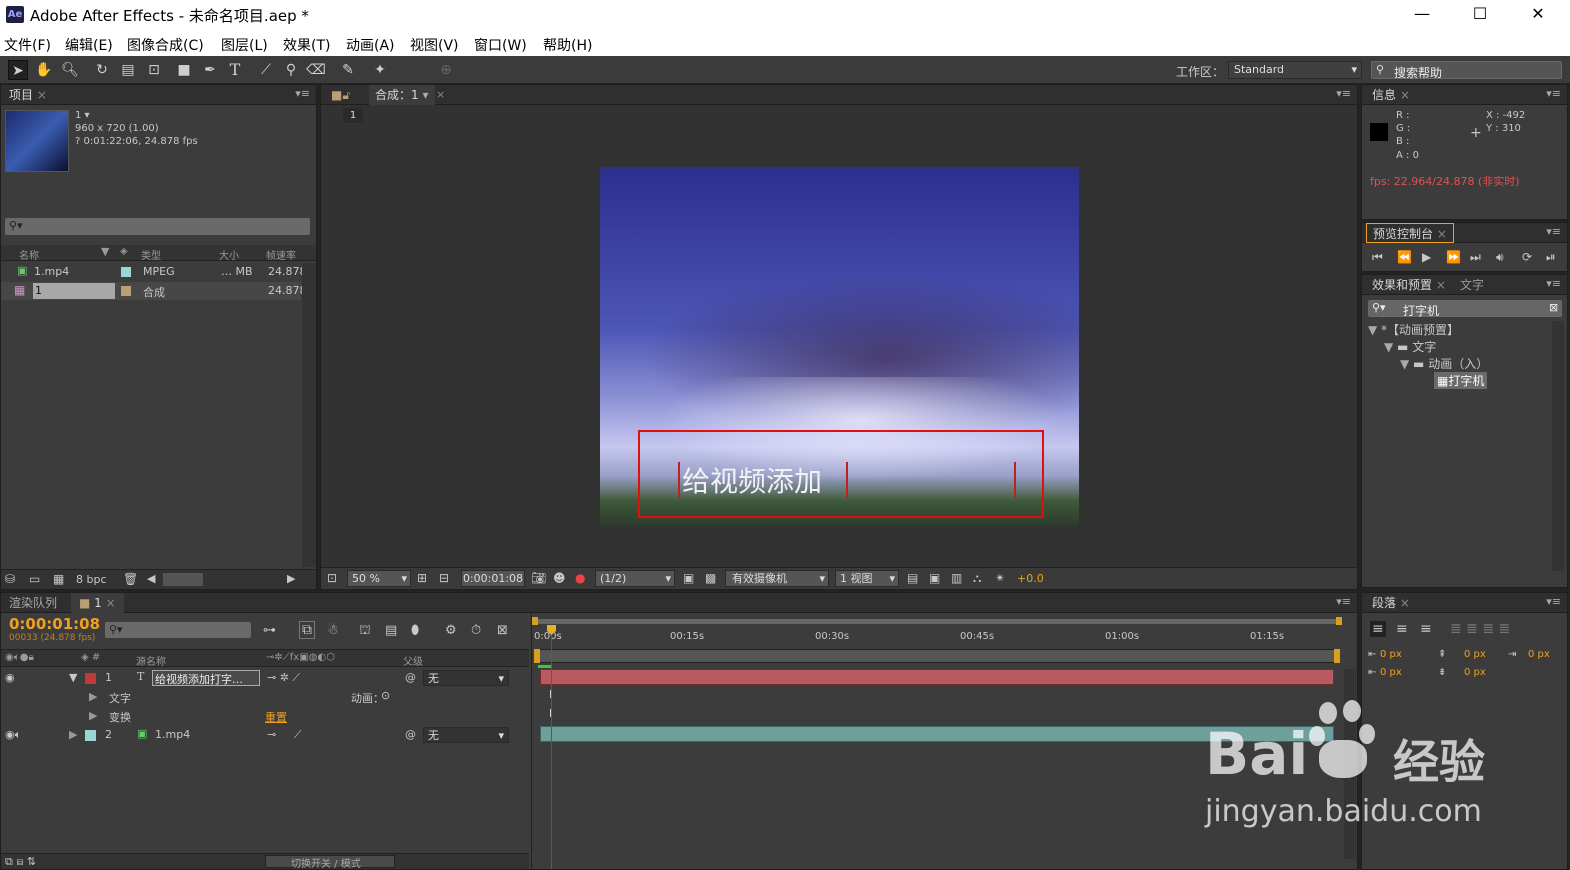  Describe the element at coordinates (1475, 257) in the screenshot. I see `last-frame-icon: ⏭` at that location.